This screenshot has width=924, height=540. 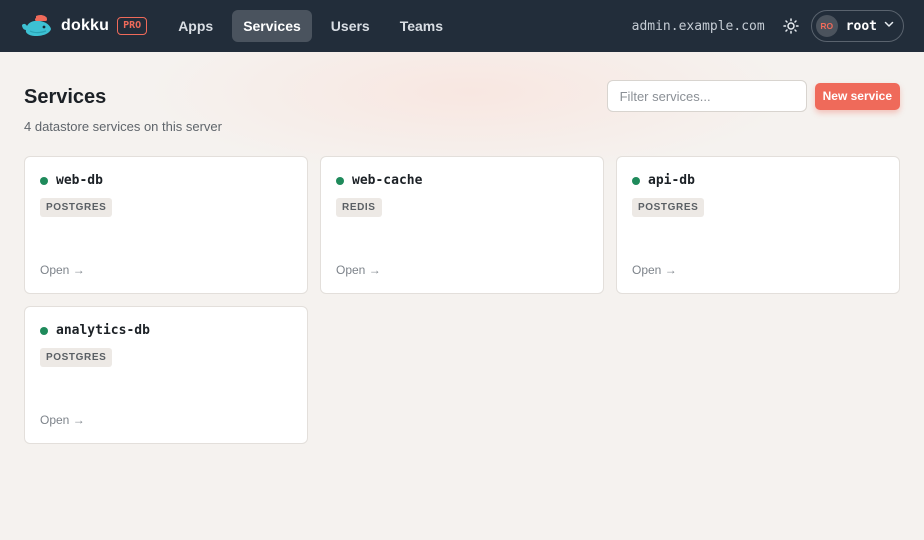 What do you see at coordinates (758, 180) in the screenshot?
I see `card-header: api-db` at bounding box center [758, 180].